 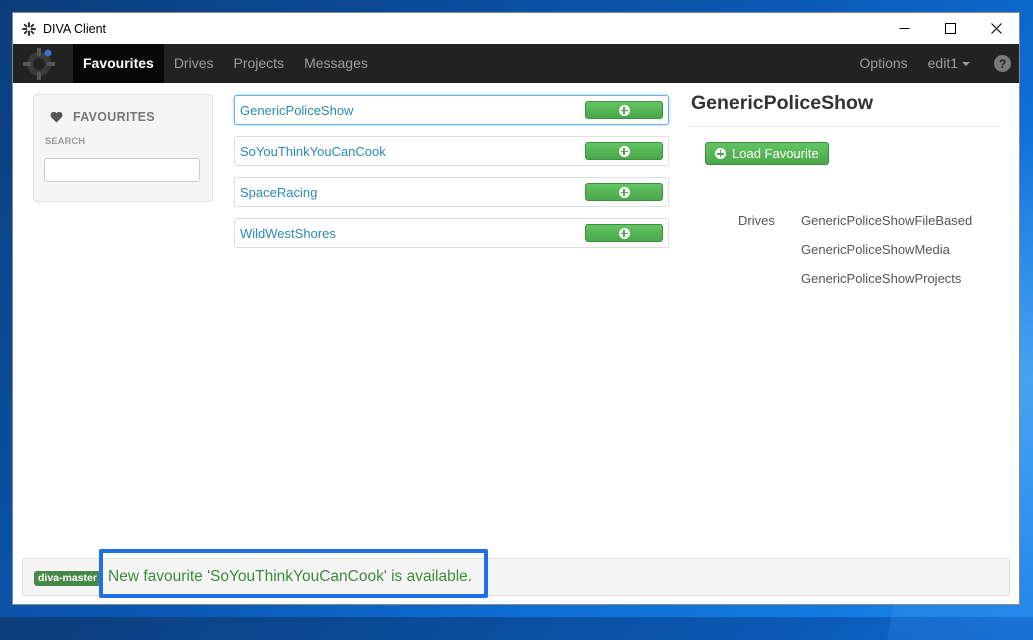 What do you see at coordinates (881, 278) in the screenshot?
I see `drive-item: GenericPoliceShowProjects` at bounding box center [881, 278].